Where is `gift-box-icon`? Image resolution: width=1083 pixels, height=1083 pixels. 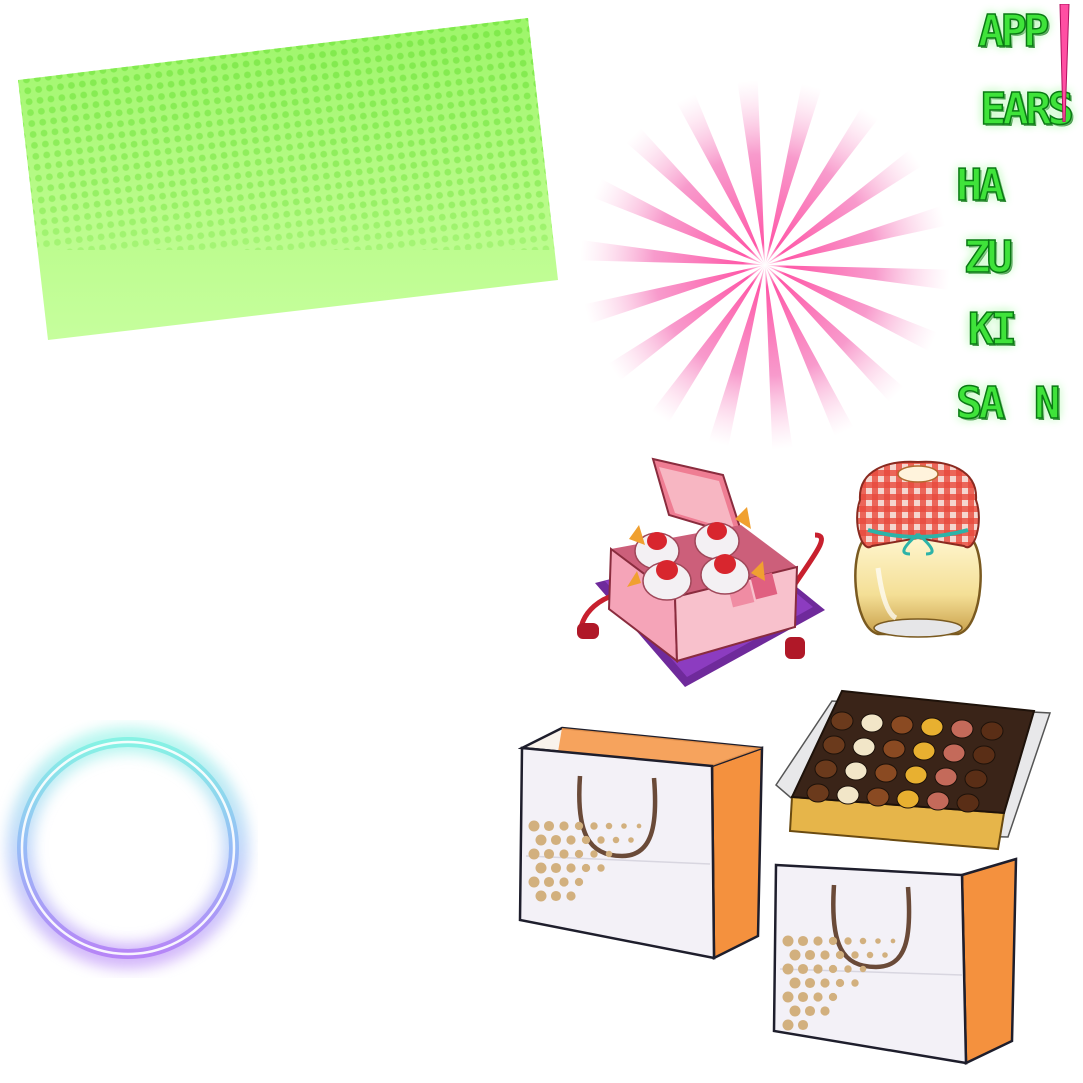 gift-box-icon is located at coordinates (701, 572).